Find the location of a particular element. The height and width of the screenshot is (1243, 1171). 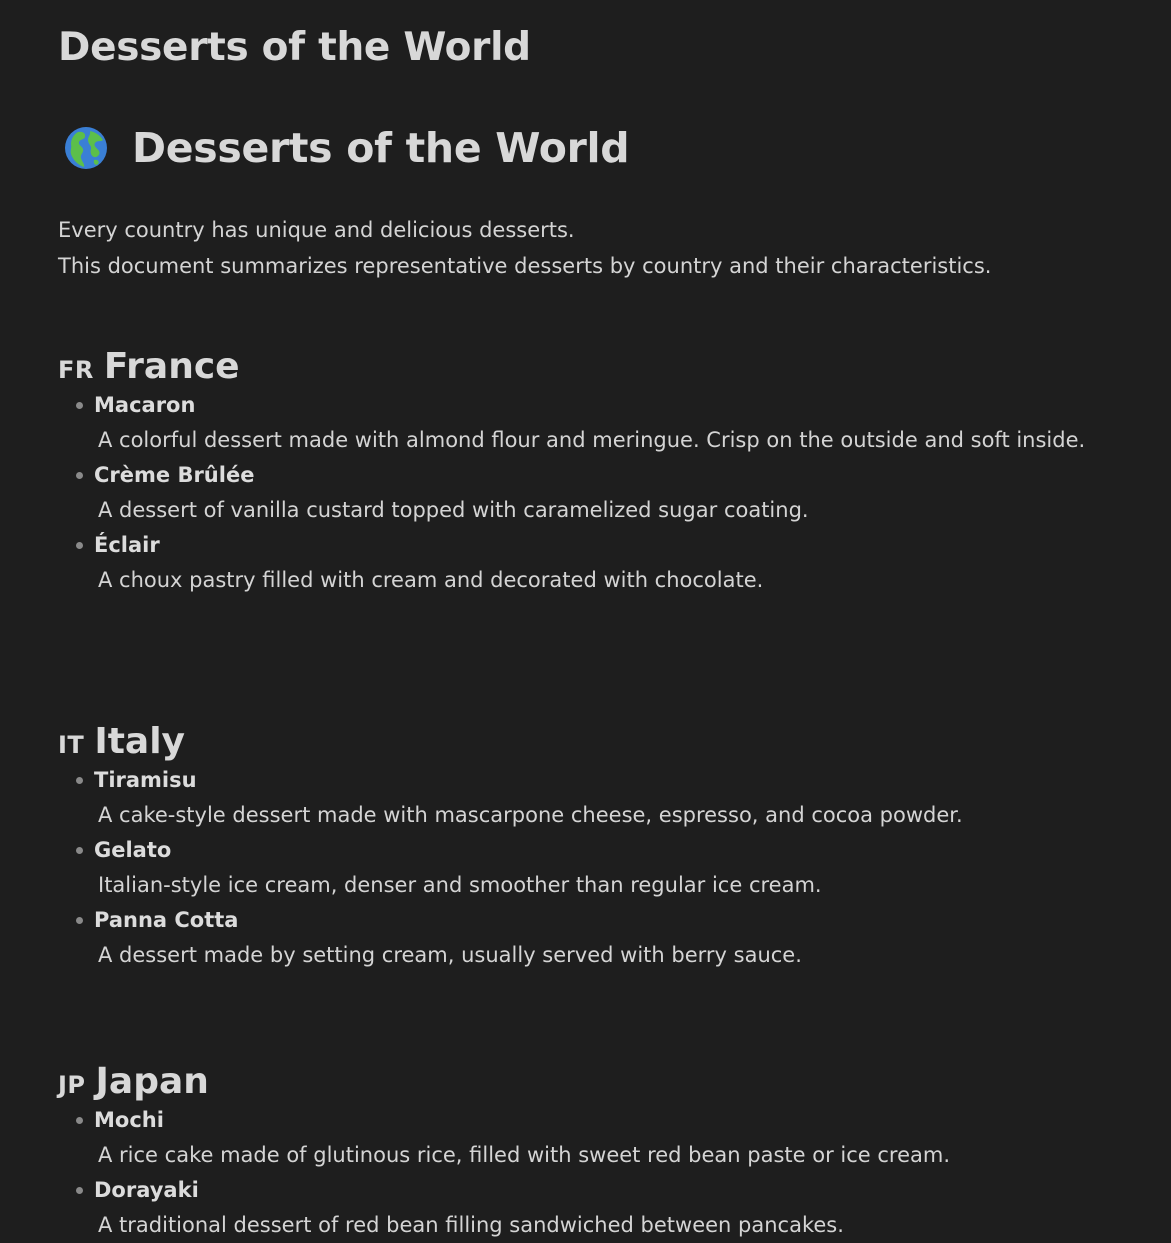

section-heading: FR France is located at coordinates (573, 368).